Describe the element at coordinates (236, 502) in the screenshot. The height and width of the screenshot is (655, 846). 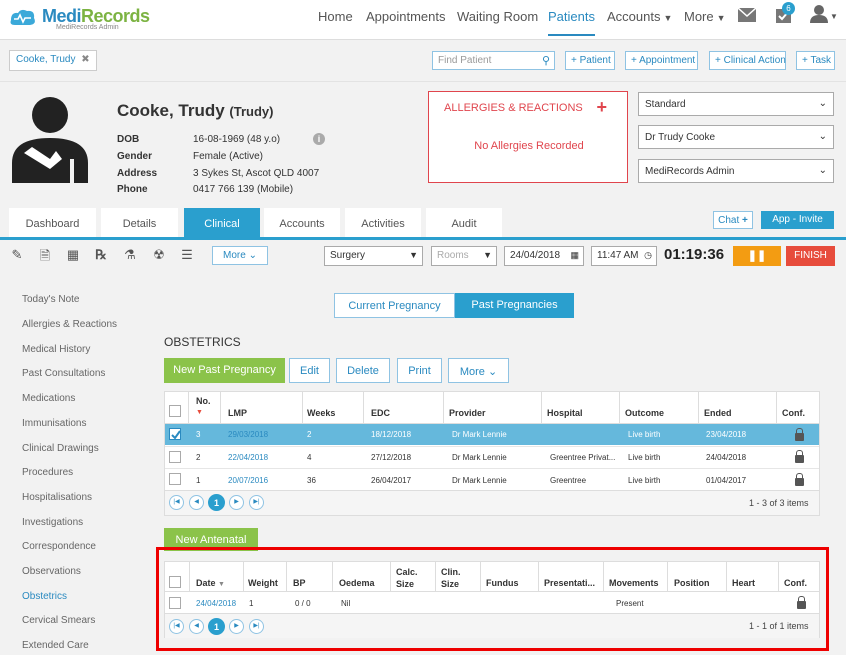
I see `next-page-icon: ▶` at that location.